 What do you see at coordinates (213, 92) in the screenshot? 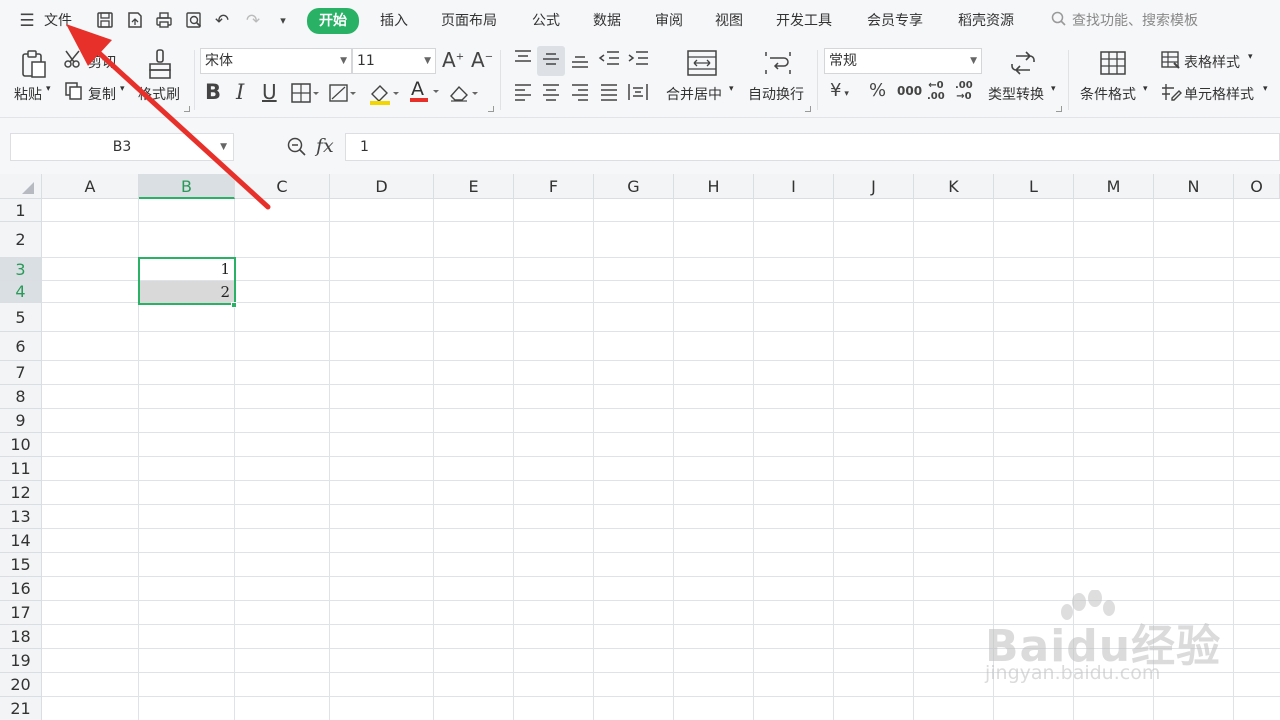
I see `bold-icon: B` at bounding box center [213, 92].